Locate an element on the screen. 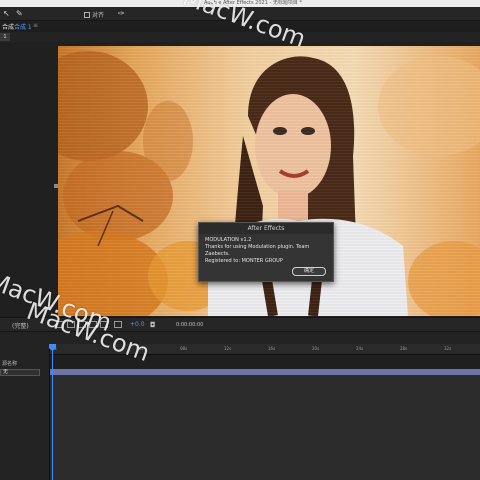 Image resolution: width=480 pixels, height=480 pixels. current-timecode: 0:00:00:00 is located at coordinates (189, 325).